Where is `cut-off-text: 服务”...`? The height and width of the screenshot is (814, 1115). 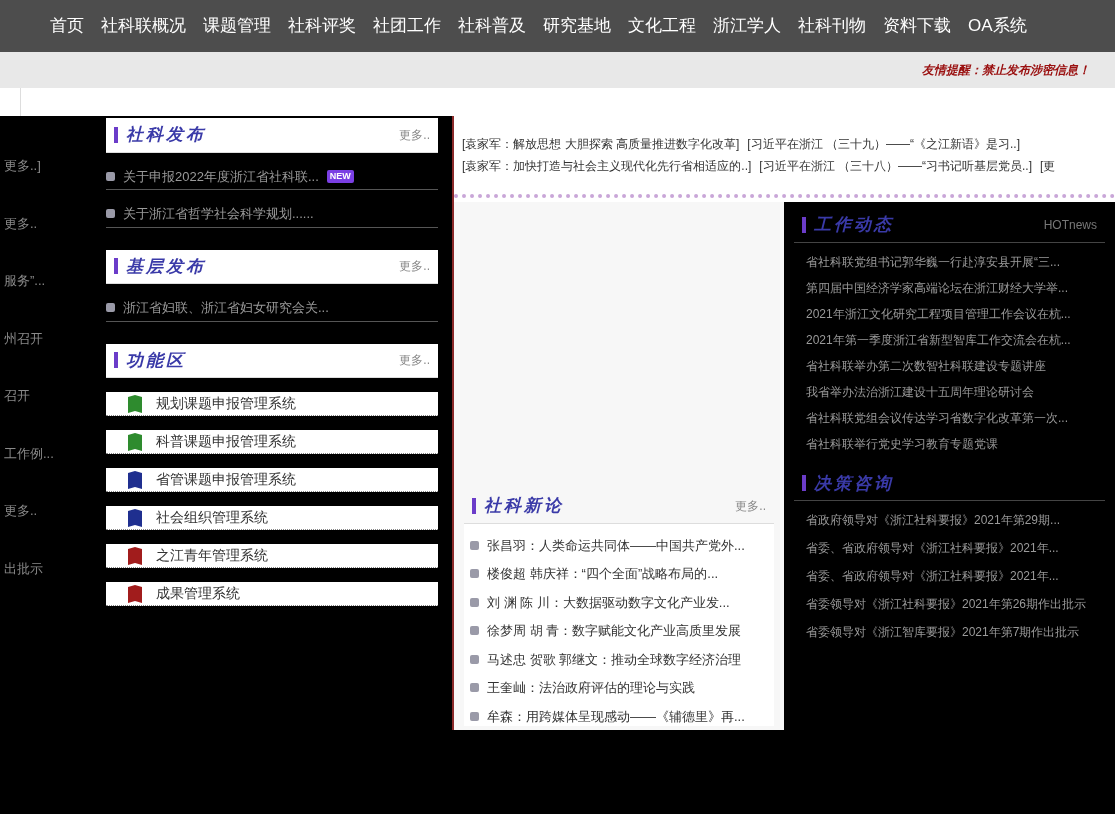
cut-off-text: 服务”... is located at coordinates (25, 281).